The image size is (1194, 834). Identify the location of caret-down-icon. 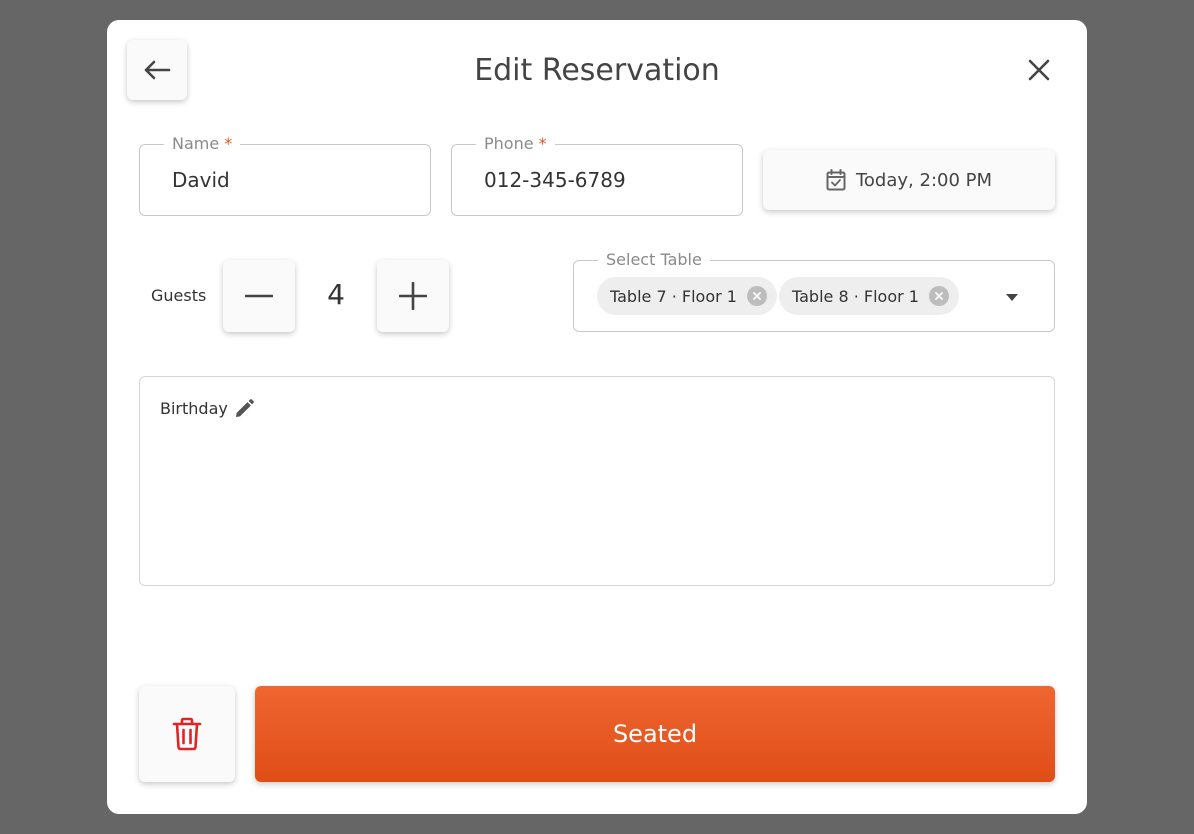
(1012, 297).